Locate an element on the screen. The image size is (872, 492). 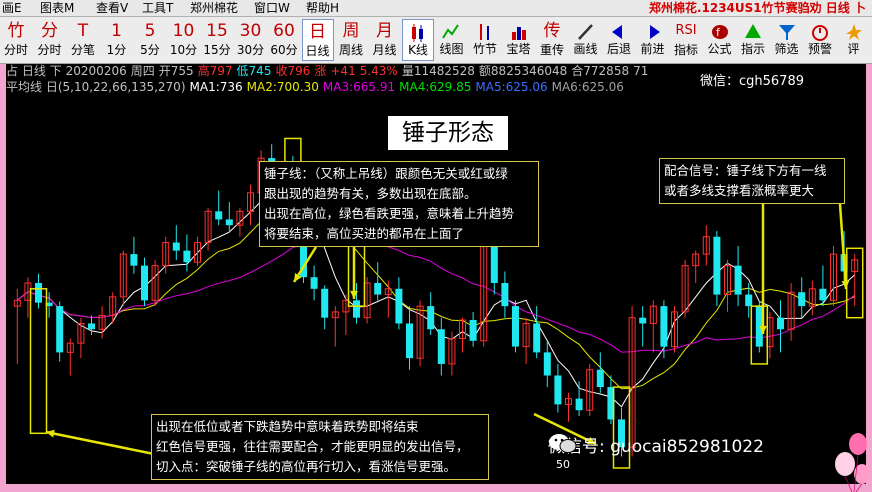
toolbar-glyph: 月 is located at coordinates (384, 31).